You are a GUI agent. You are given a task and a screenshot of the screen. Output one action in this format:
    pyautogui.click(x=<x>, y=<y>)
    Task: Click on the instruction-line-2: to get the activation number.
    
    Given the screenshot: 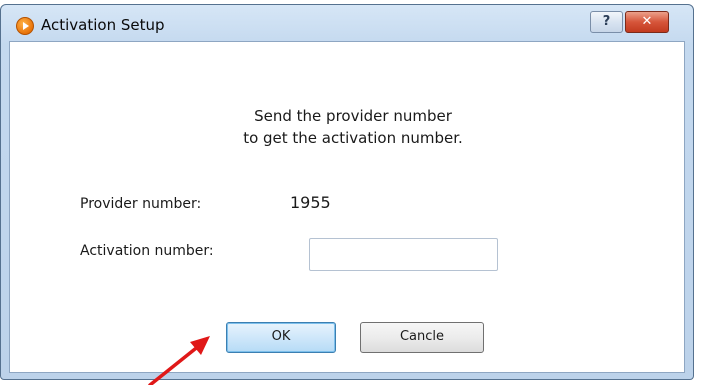 What is the action you would take?
    pyautogui.click(x=353, y=138)
    